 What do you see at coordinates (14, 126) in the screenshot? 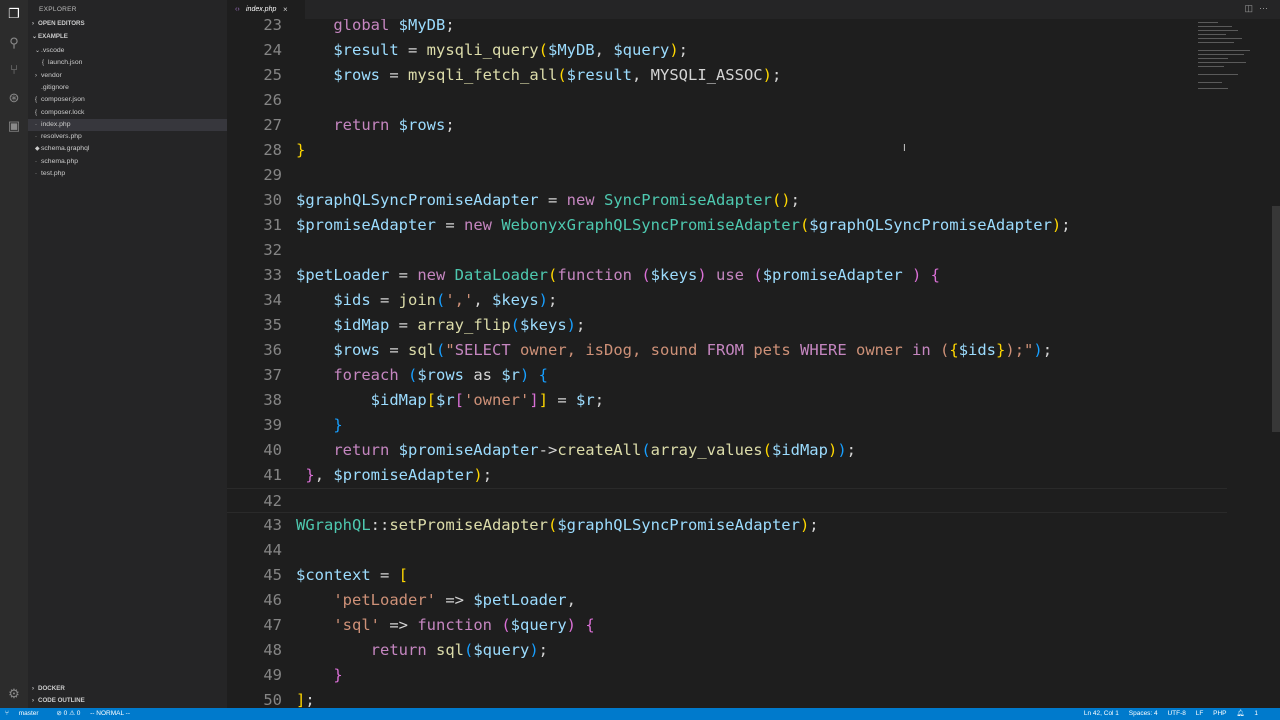
I see `extensions-icon: ▣` at bounding box center [14, 126].